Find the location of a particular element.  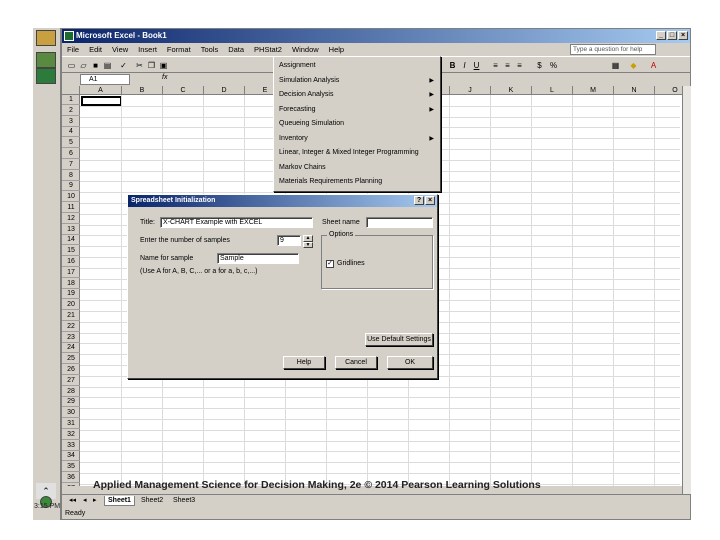

row-header: 23 is located at coordinates (71, 338).